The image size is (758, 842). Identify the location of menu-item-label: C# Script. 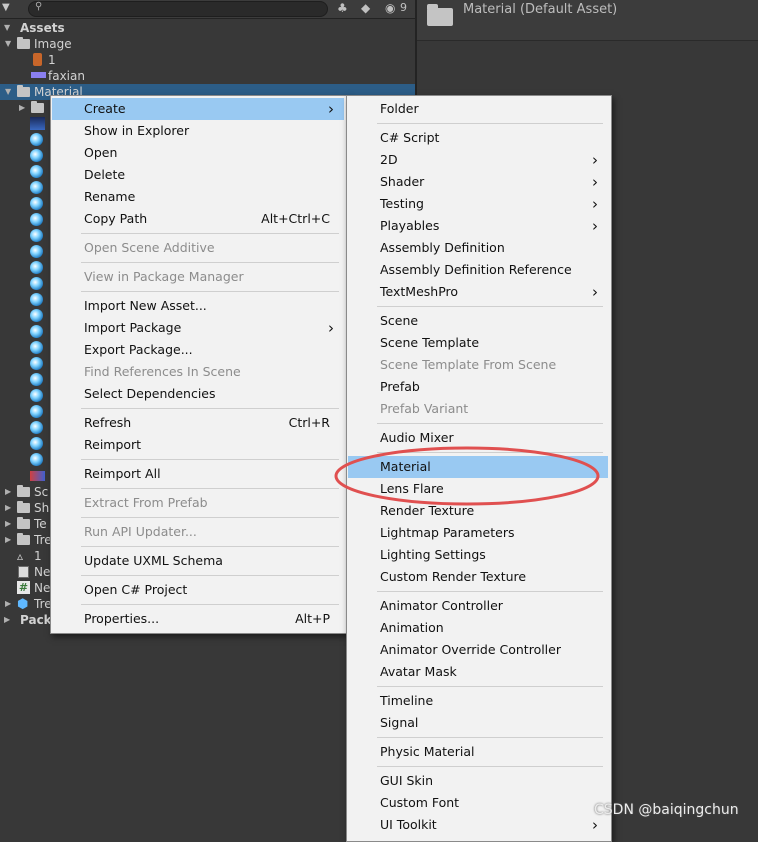
(410, 137).